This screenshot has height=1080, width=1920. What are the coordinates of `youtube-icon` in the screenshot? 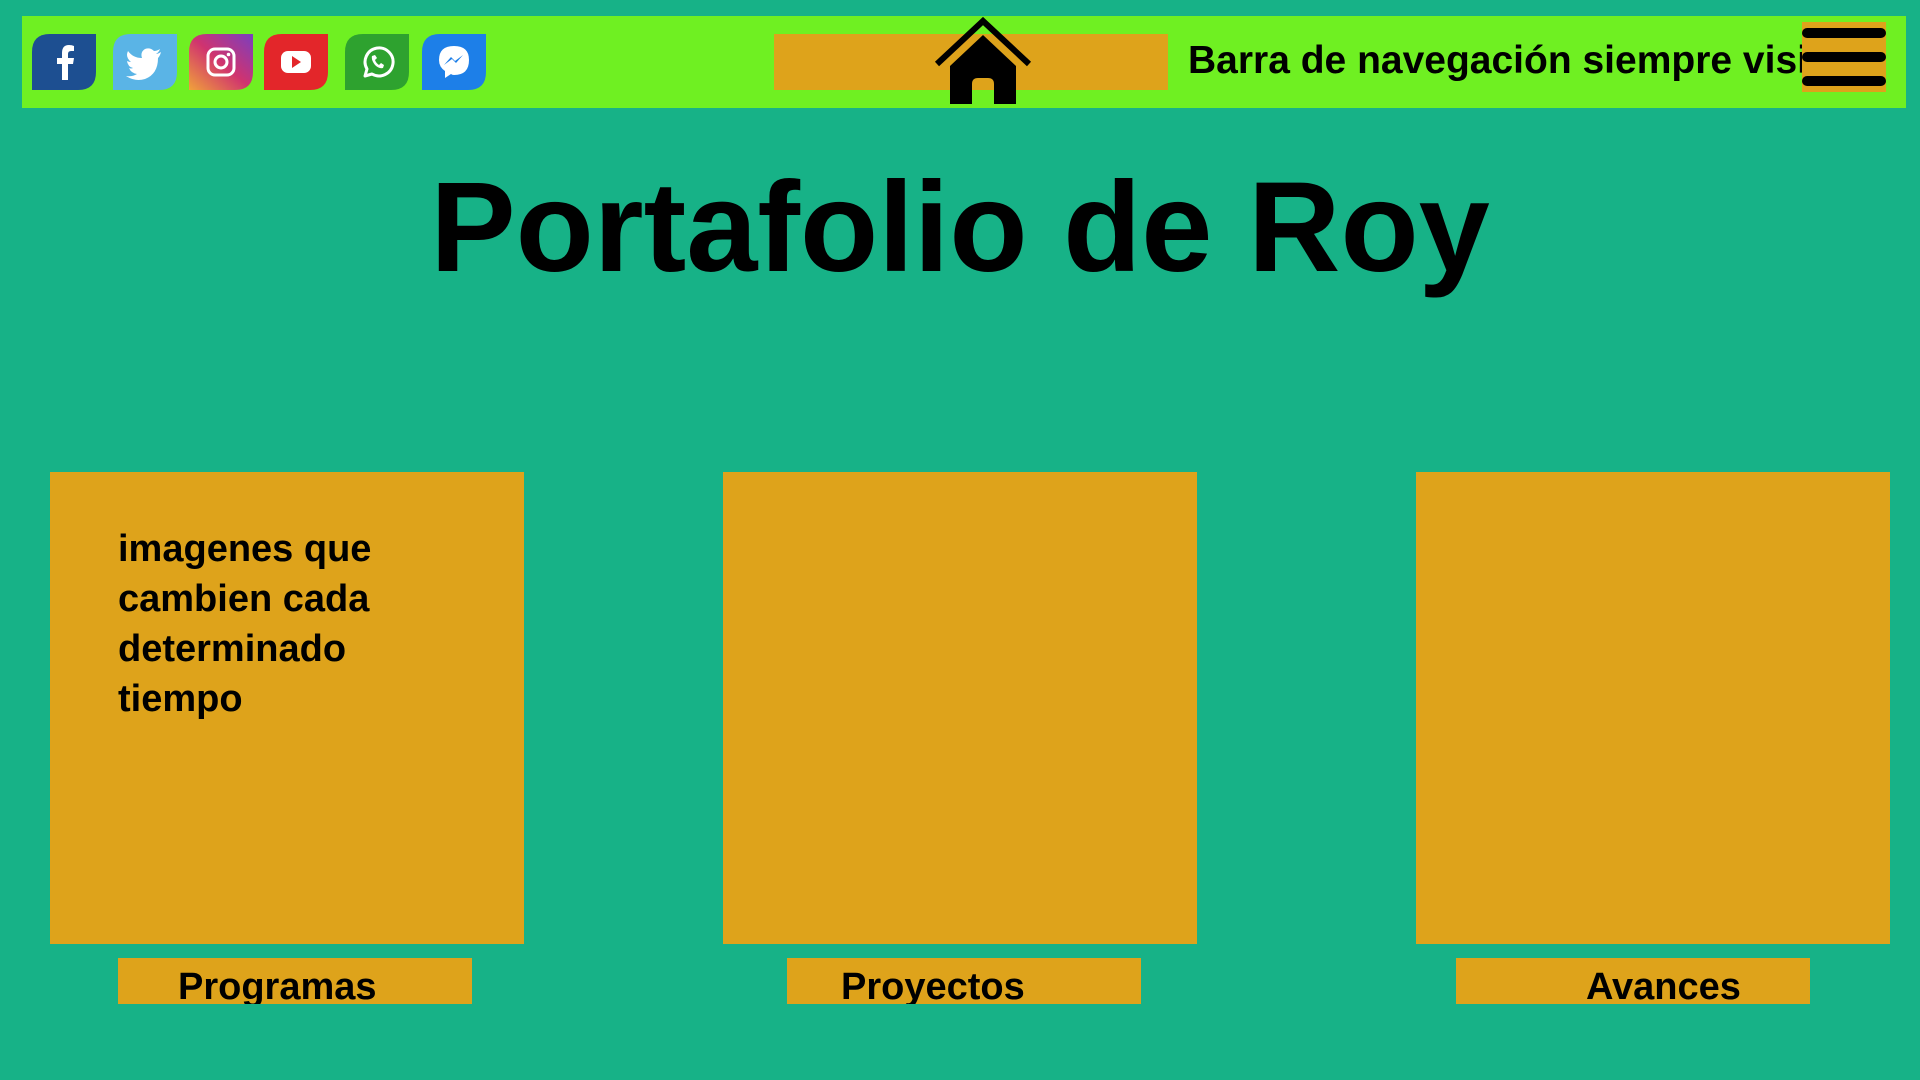 It's located at (296, 62).